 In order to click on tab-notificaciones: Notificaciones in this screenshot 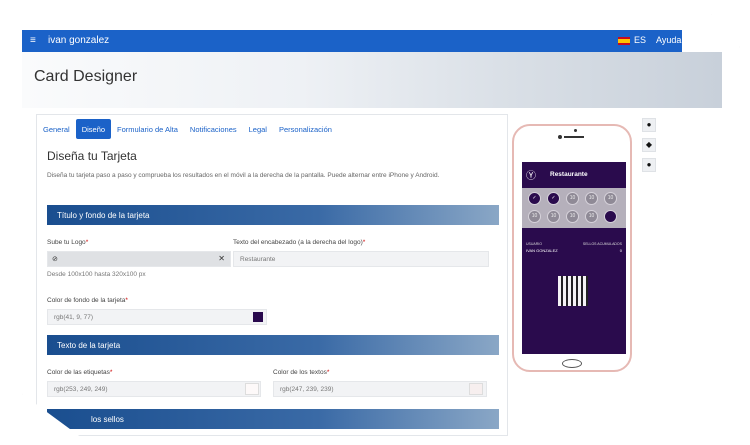, I will do `click(213, 129)`.